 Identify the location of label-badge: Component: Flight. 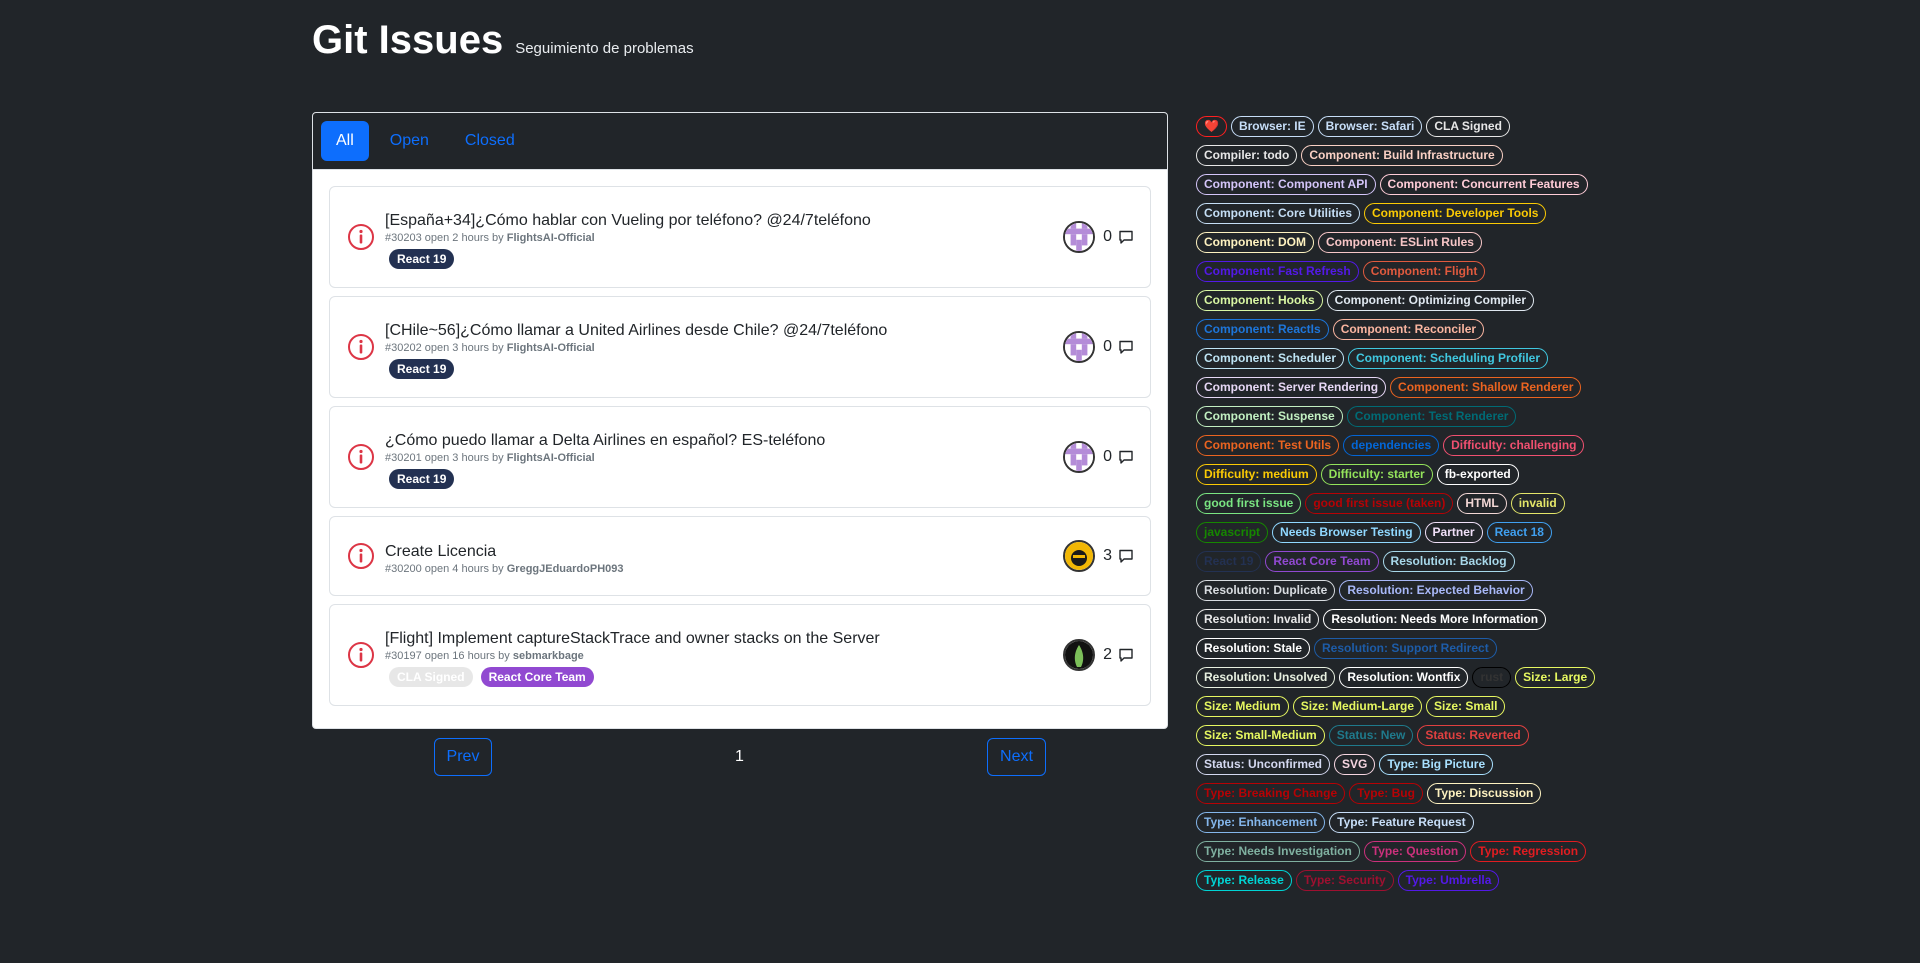
(1424, 271).